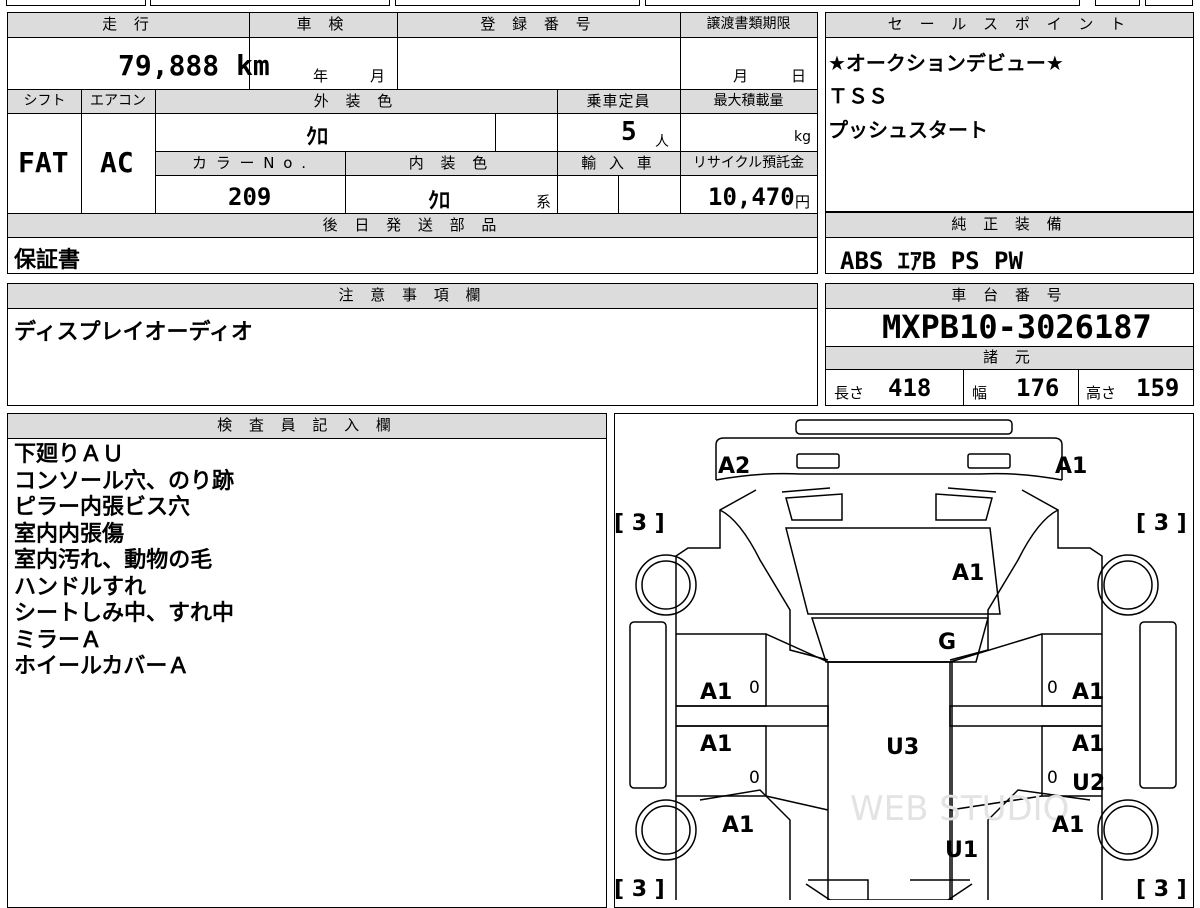 The width and height of the screenshot is (1200, 908). Describe the element at coordinates (890, 780) in the screenshot. I see `roof` at that location.